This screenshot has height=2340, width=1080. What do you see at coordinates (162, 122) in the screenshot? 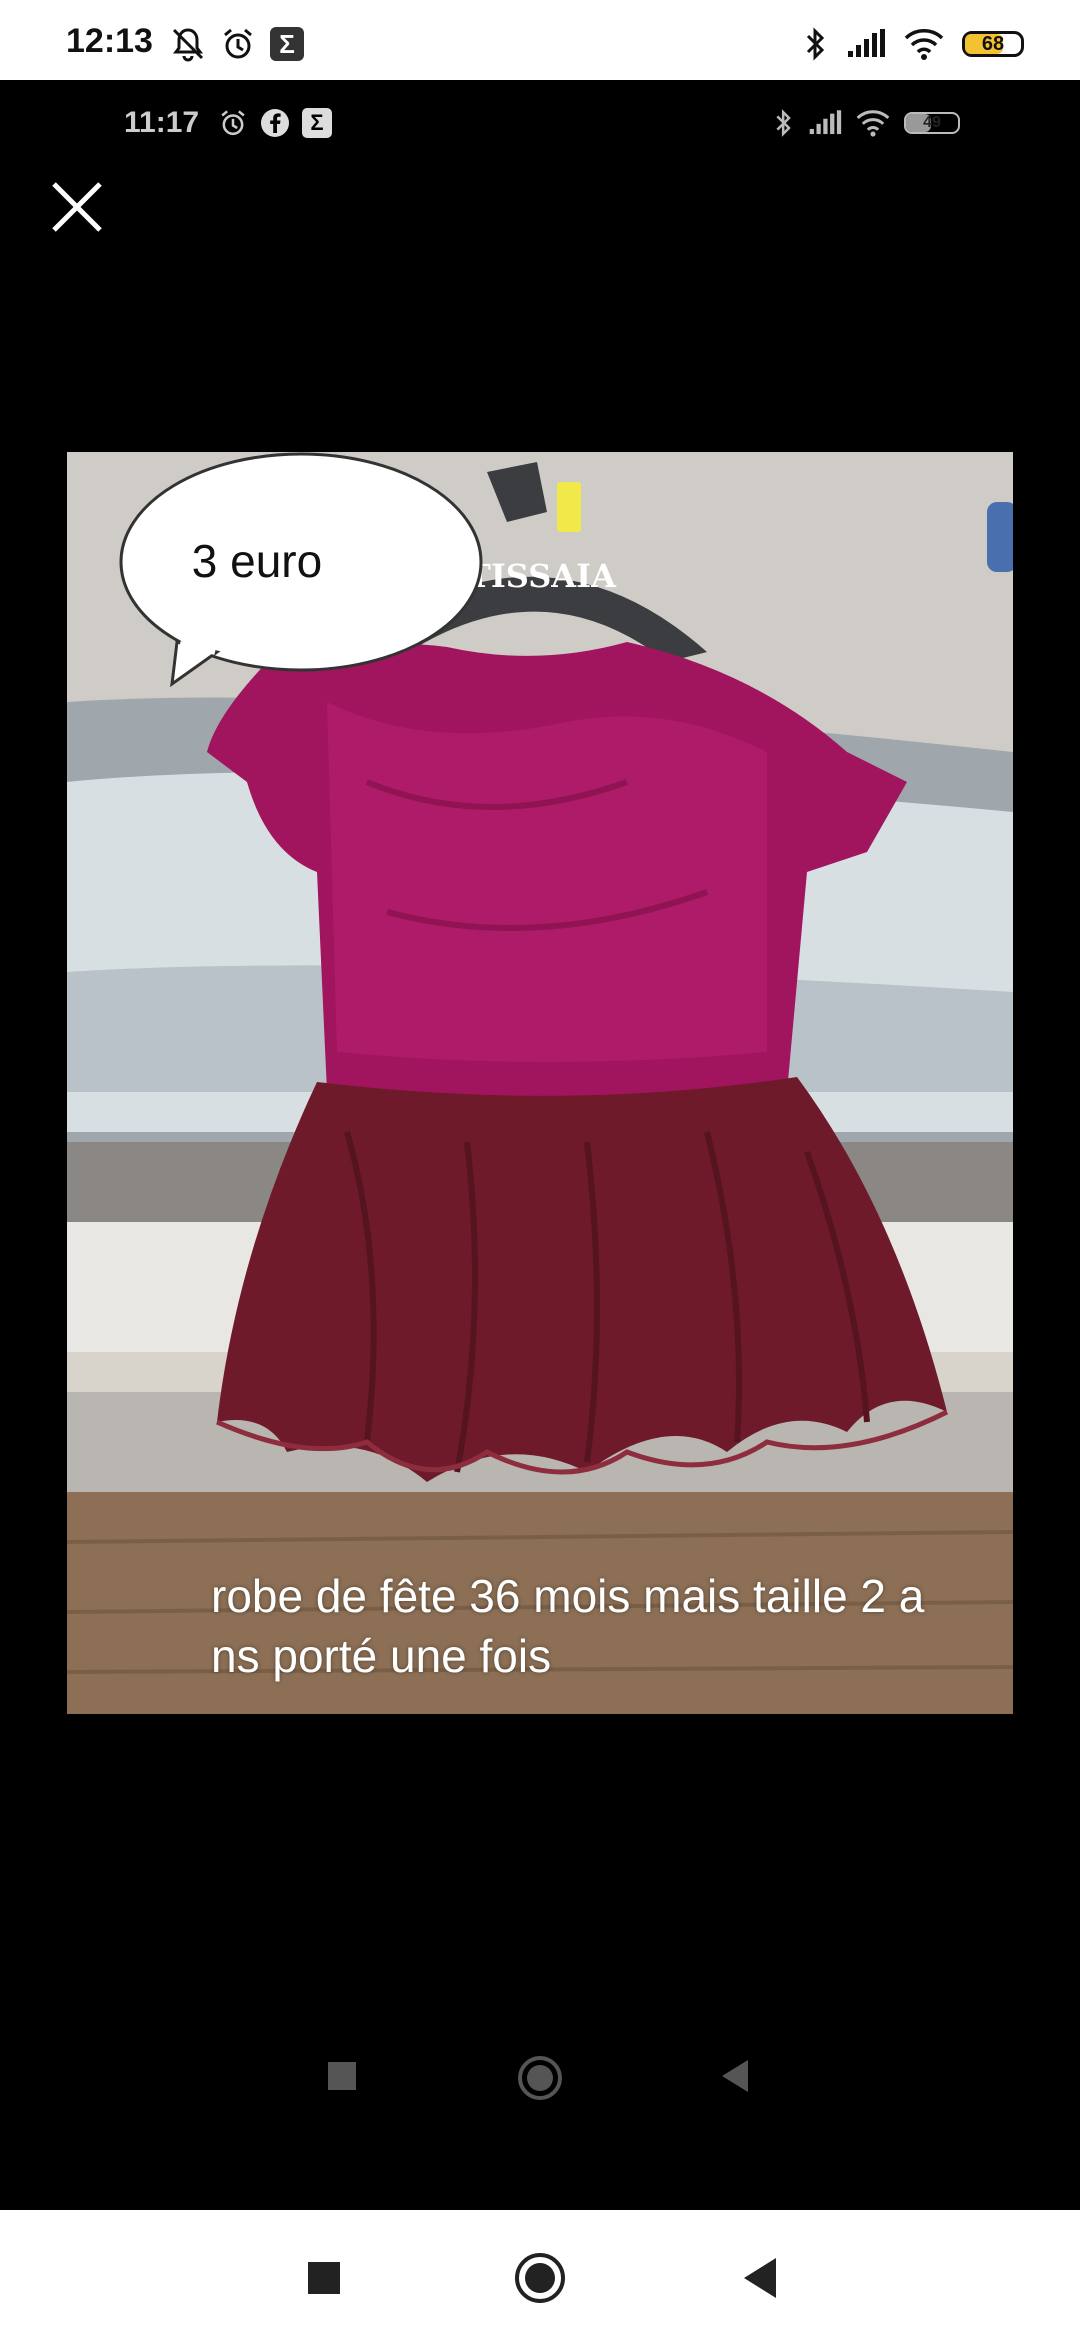
I see `inner-status-time: 11:17` at bounding box center [162, 122].